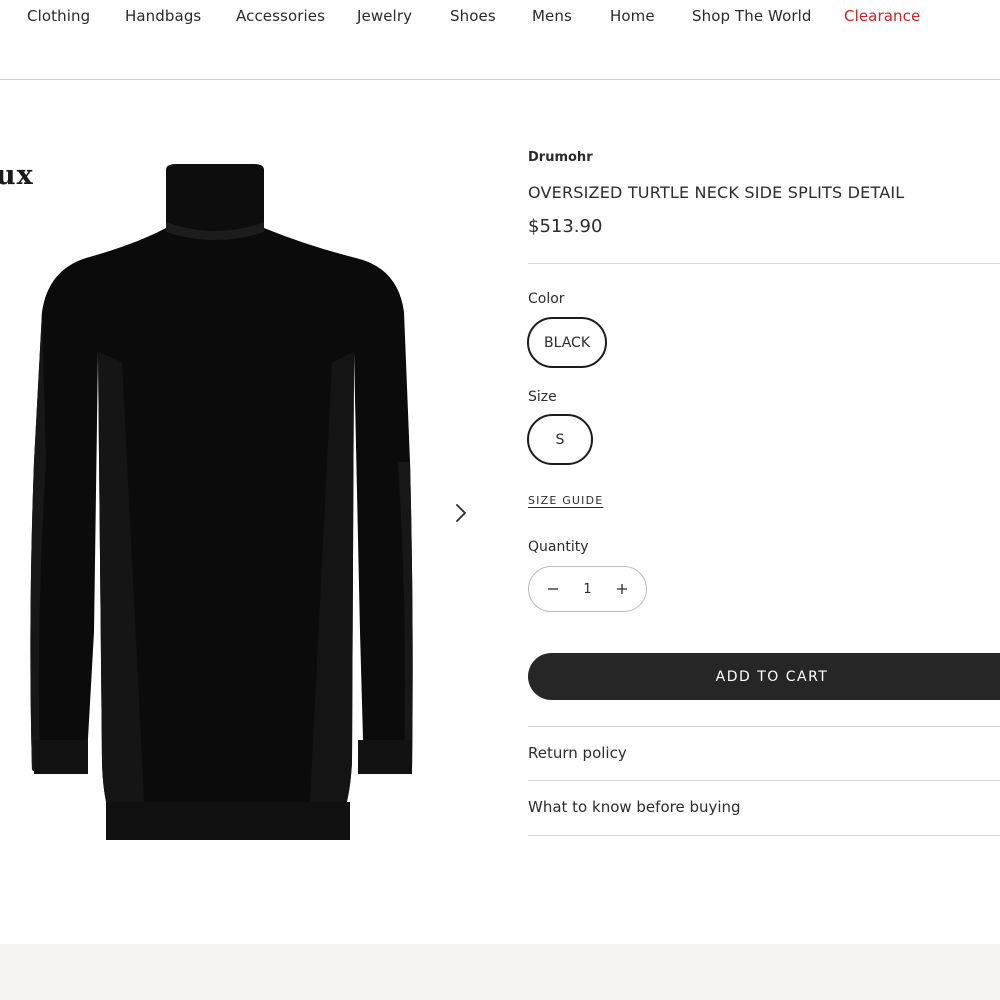 Image resolution: width=1000 pixels, height=1000 pixels. I want to click on add-to-cart-button: ADD TO CART, so click(764, 676).